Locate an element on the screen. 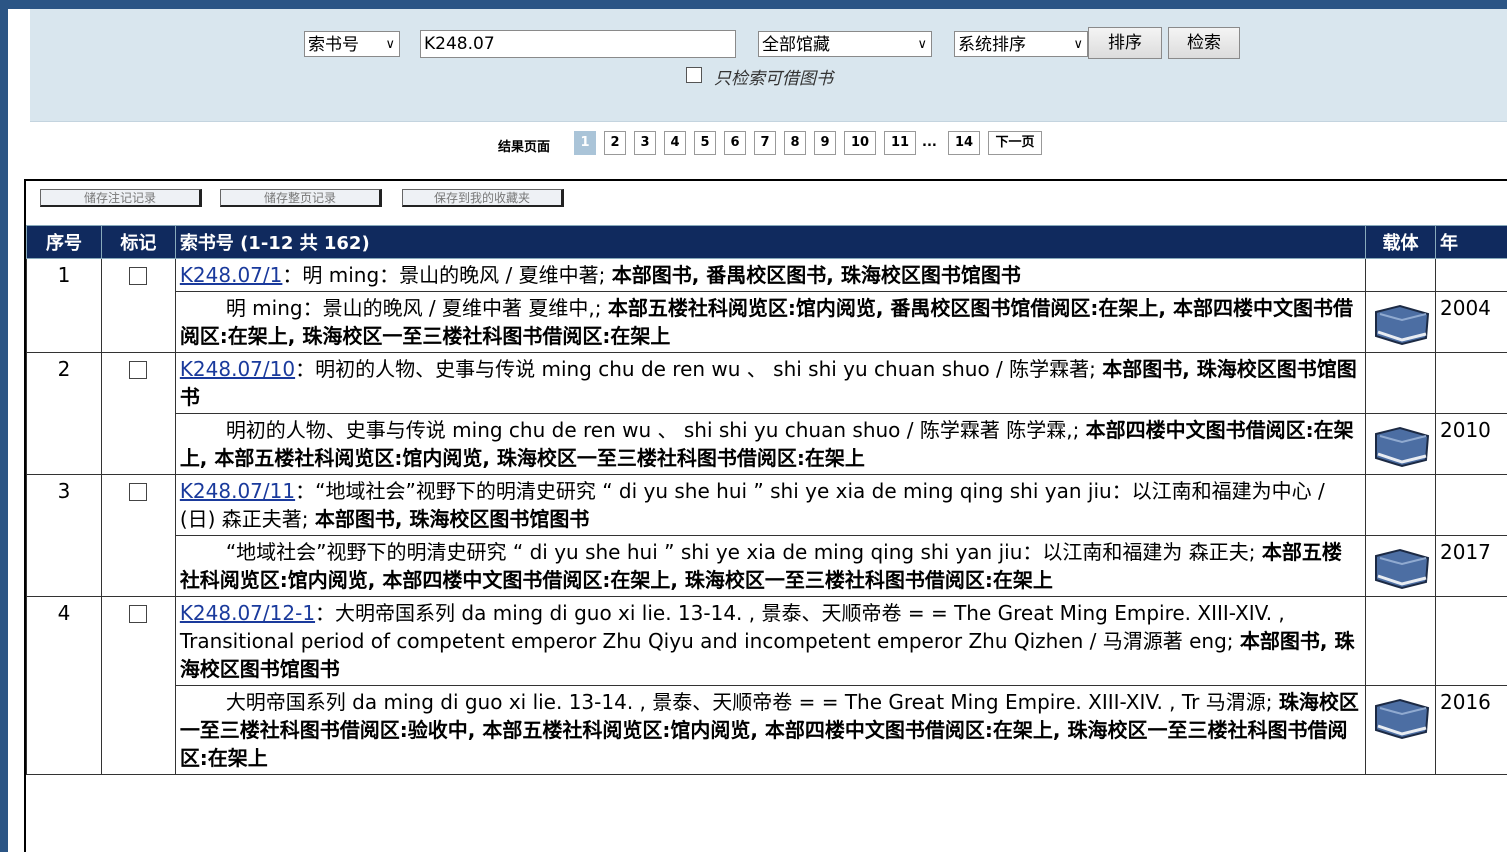 The image size is (1507, 852). year-cell: 2017 is located at coordinates (1471, 566).